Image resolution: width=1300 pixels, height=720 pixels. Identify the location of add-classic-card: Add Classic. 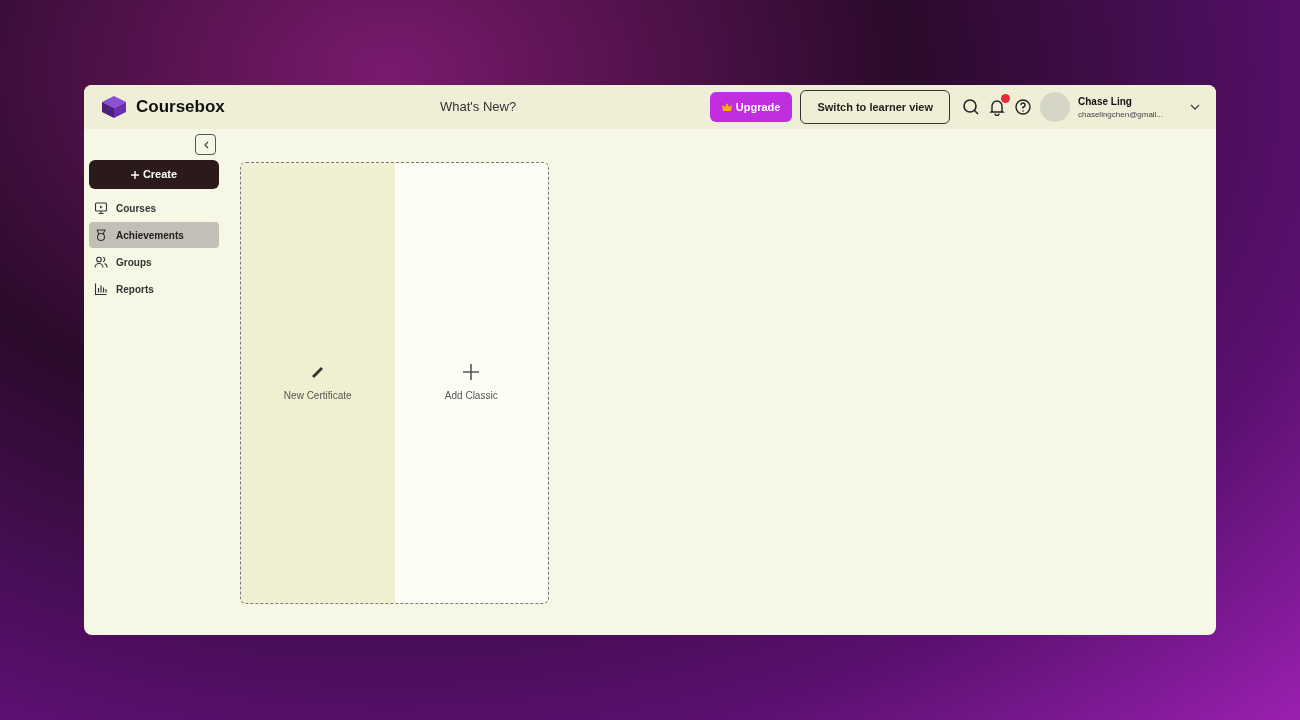
(471, 383).